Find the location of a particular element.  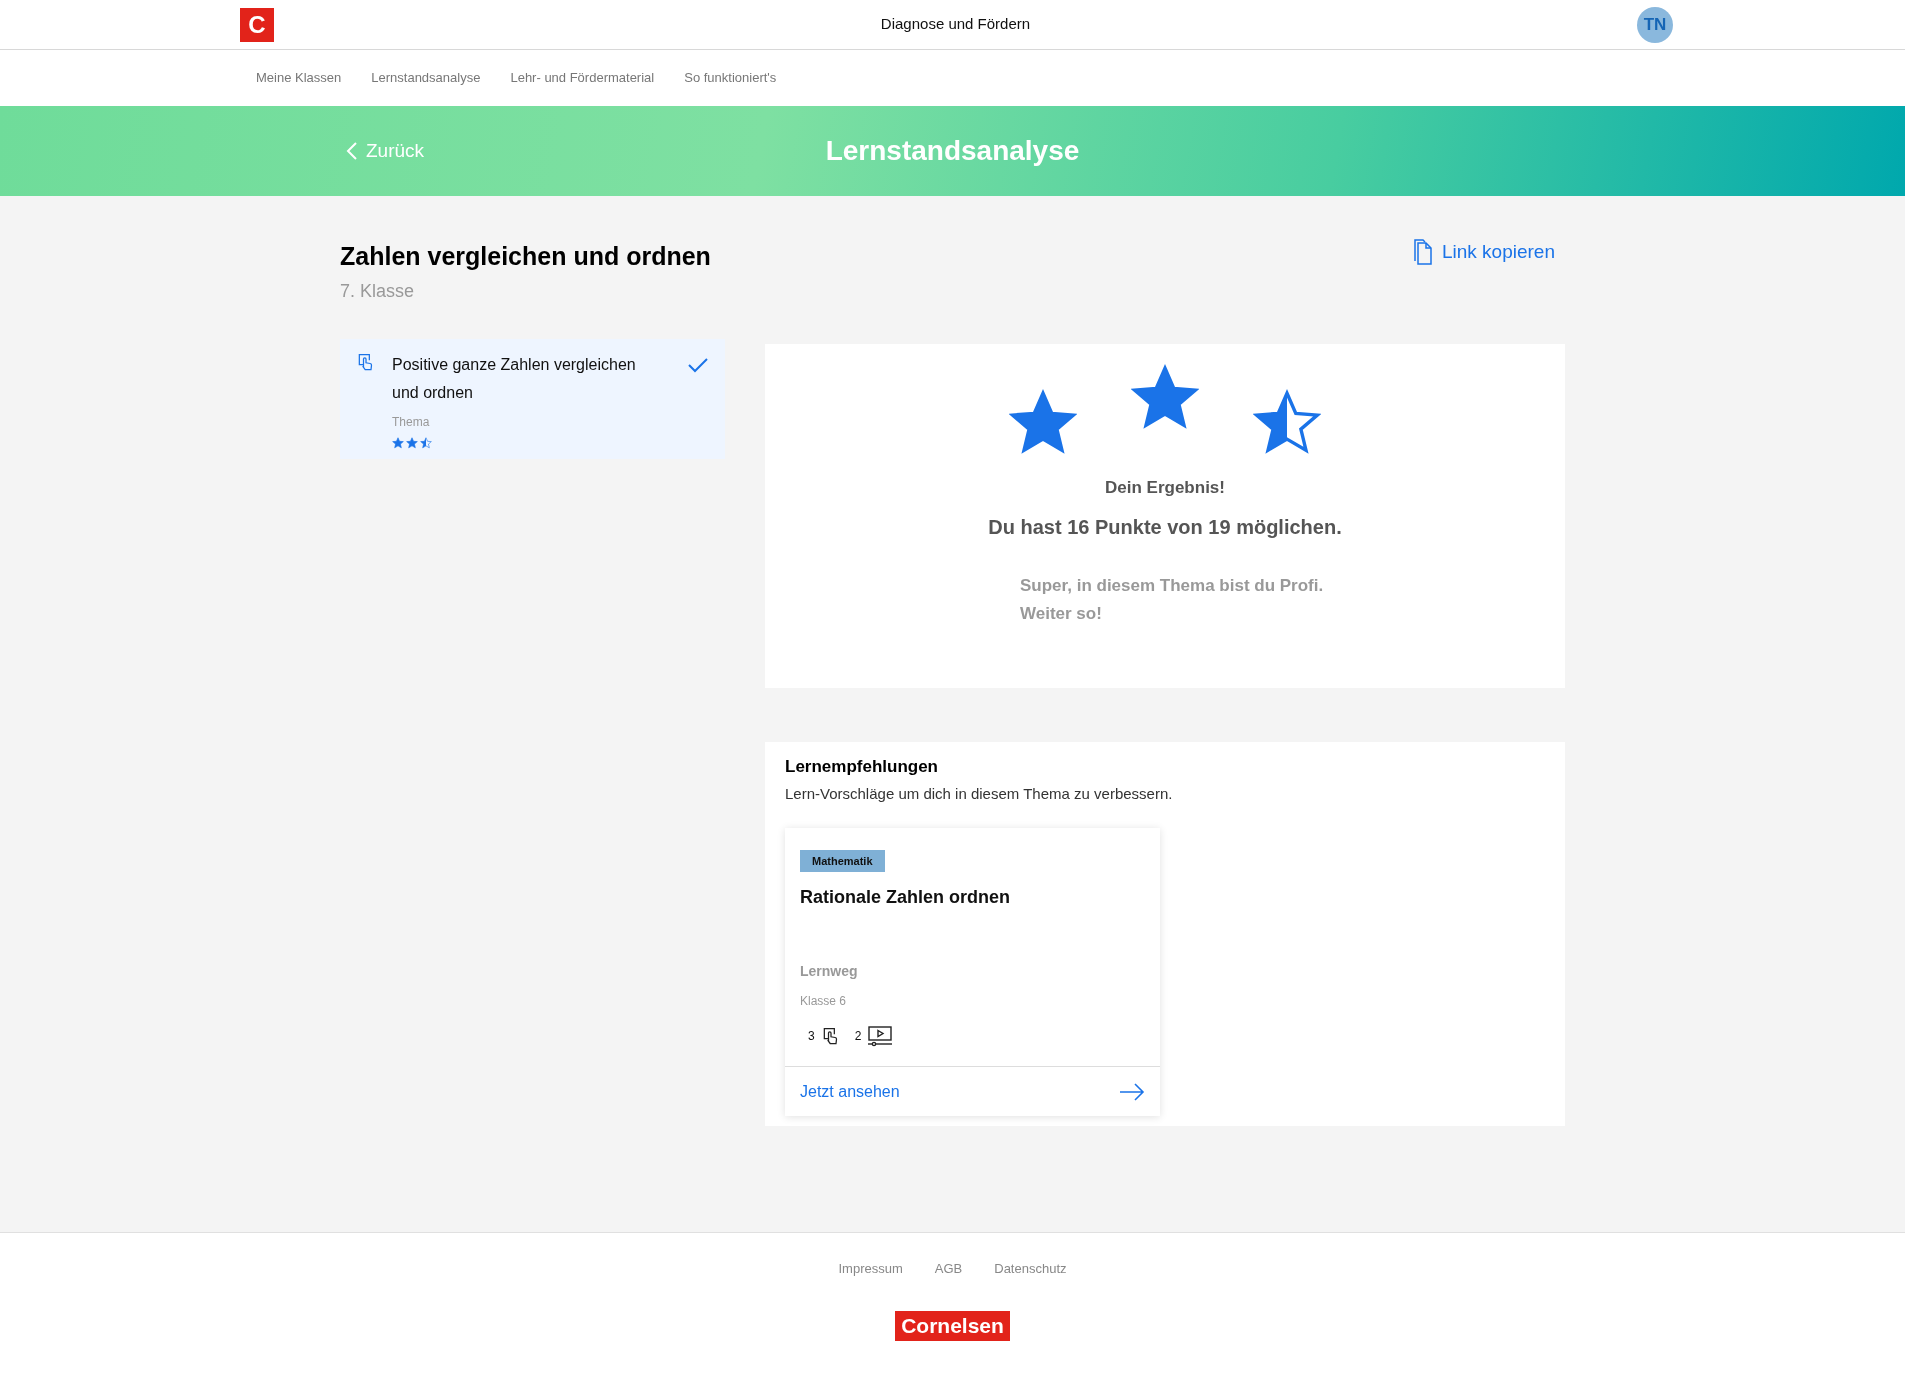

page-subtitle: 7. Klasse is located at coordinates (378, 291).